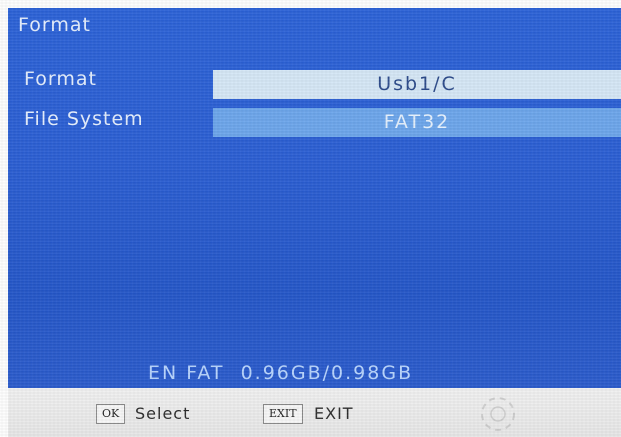 Image resolution: width=621 pixels, height=437 pixels. Describe the element at coordinates (84, 119) in the screenshot. I see `file-system-row-label: File System` at that location.